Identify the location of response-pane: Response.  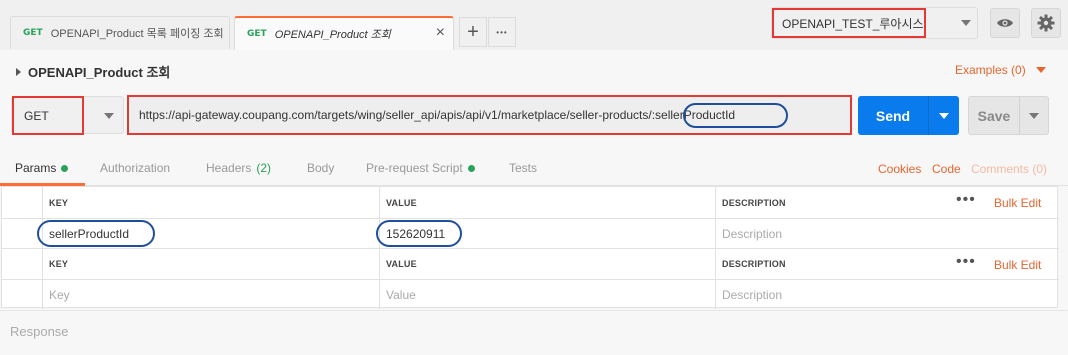
(534, 332).